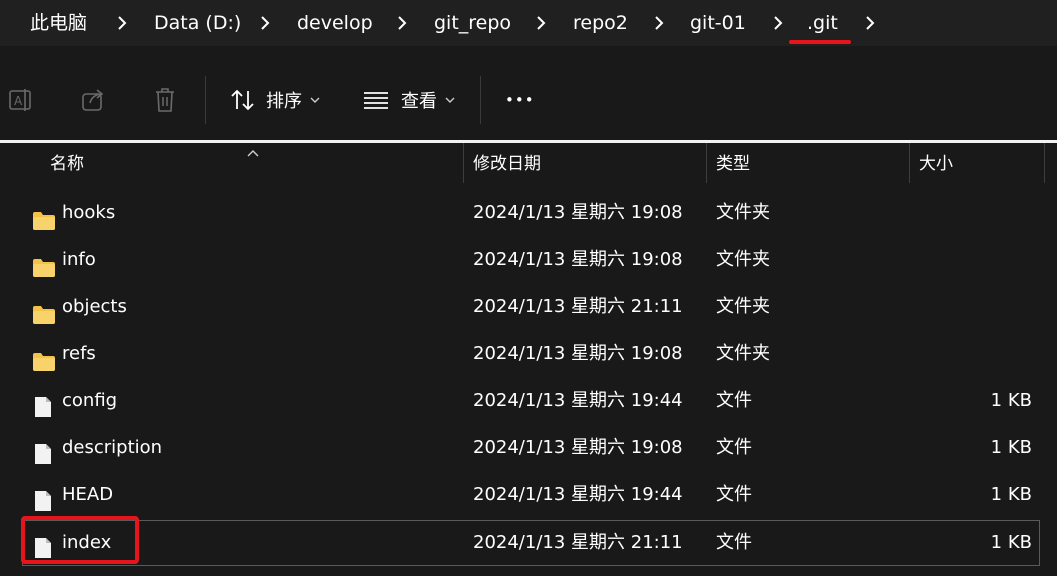 This screenshot has height=576, width=1057. I want to click on list-item: HEAD 2024/1/13 星期六 19:44 文件 1 KB, so click(531, 495).